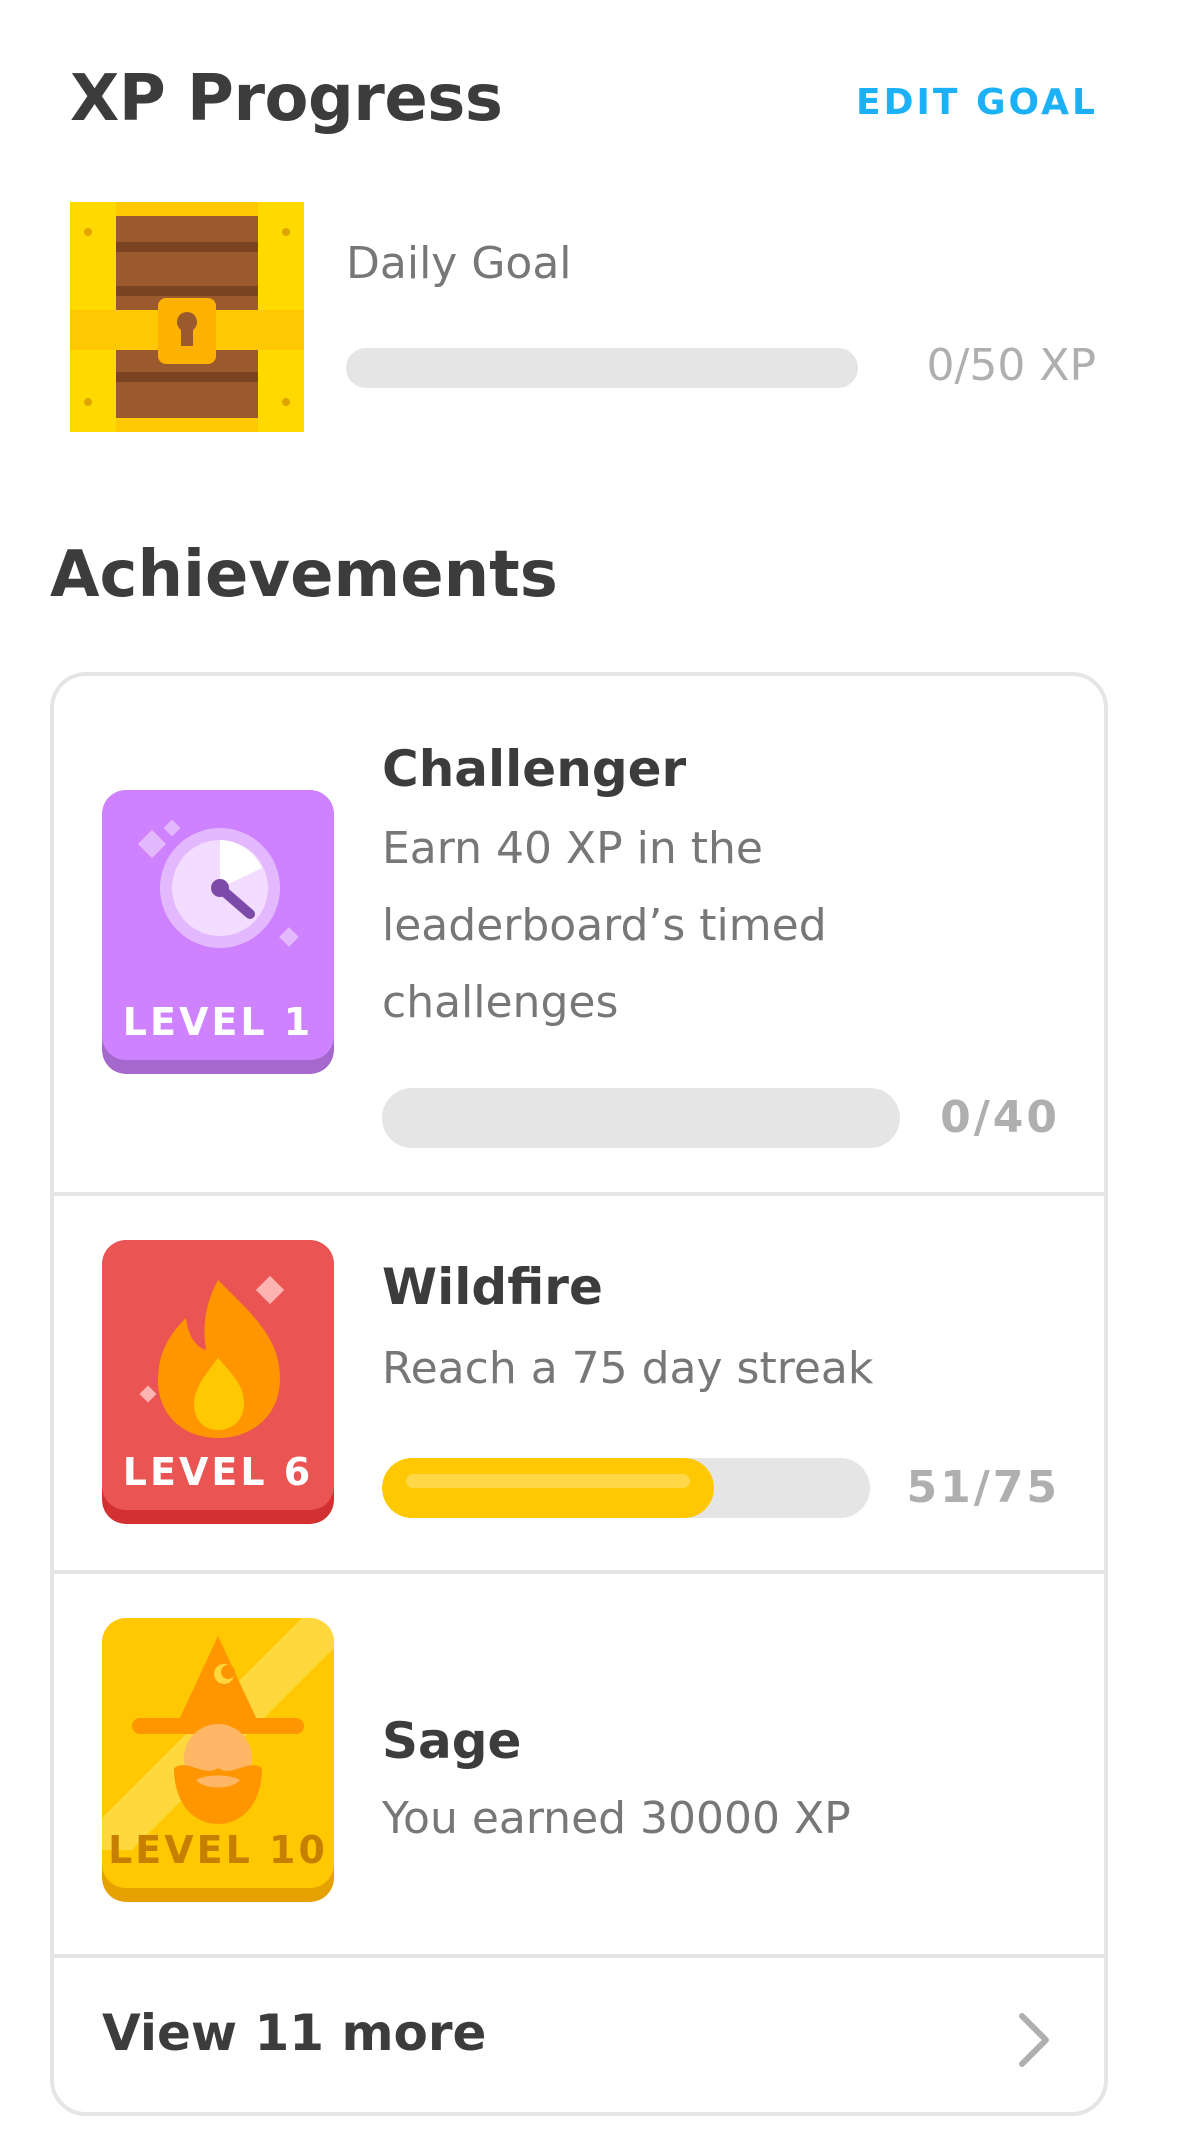  Describe the element at coordinates (452, 1741) in the screenshot. I see `sage-title: Sage` at that location.